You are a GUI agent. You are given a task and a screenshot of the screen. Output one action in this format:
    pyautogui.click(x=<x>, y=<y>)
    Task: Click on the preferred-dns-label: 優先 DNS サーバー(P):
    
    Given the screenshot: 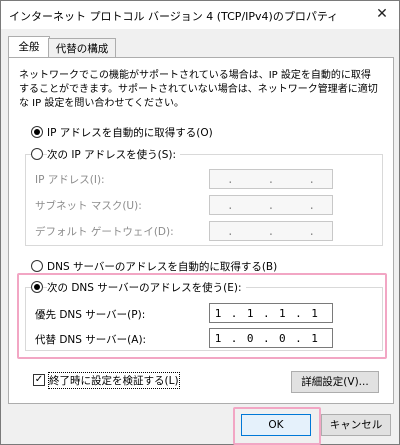 What is the action you would take?
    pyautogui.click(x=90, y=315)
    